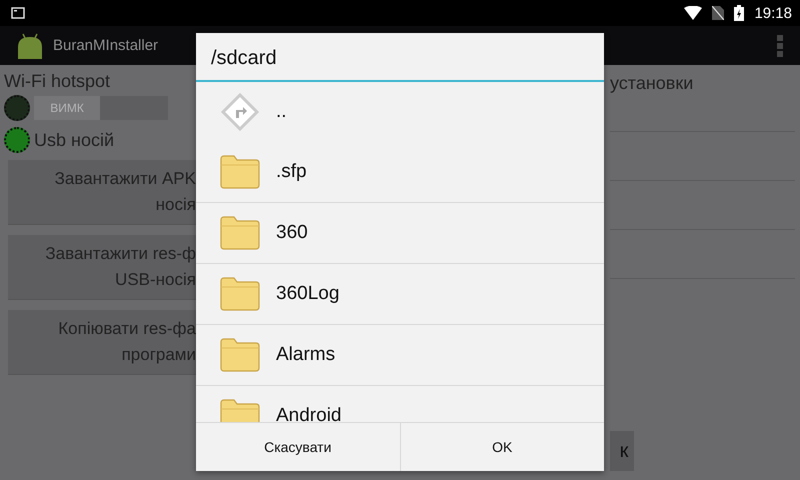  What do you see at coordinates (105, 45) in the screenshot?
I see `app-title: BuranMInstaller` at bounding box center [105, 45].